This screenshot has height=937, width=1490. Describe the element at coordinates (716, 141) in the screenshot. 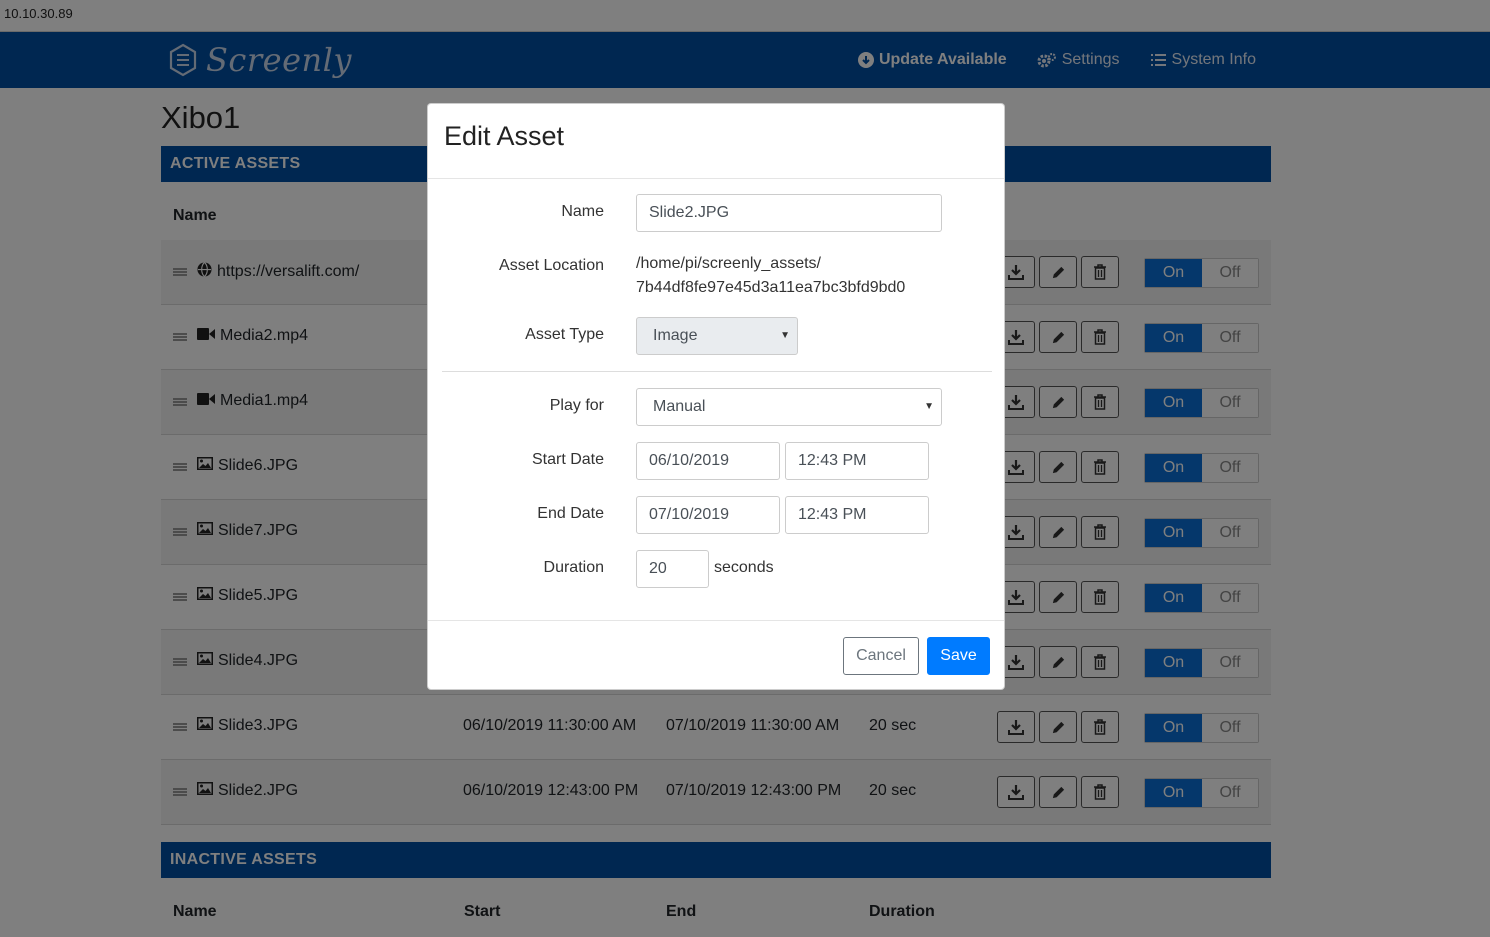

I see `modal-header: Edit Asset` at that location.